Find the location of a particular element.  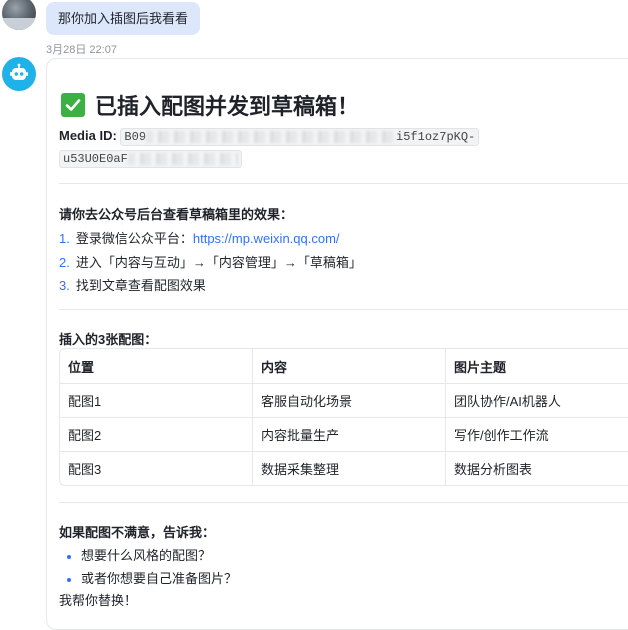

weixin-platform-link: https://mp.weixin.qq.com/ is located at coordinates (266, 238).